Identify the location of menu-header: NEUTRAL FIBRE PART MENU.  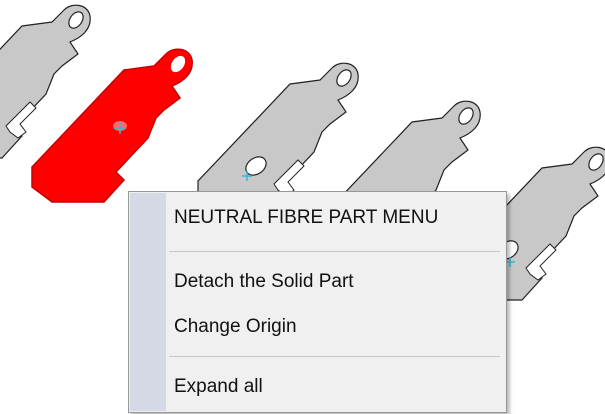
(306, 217).